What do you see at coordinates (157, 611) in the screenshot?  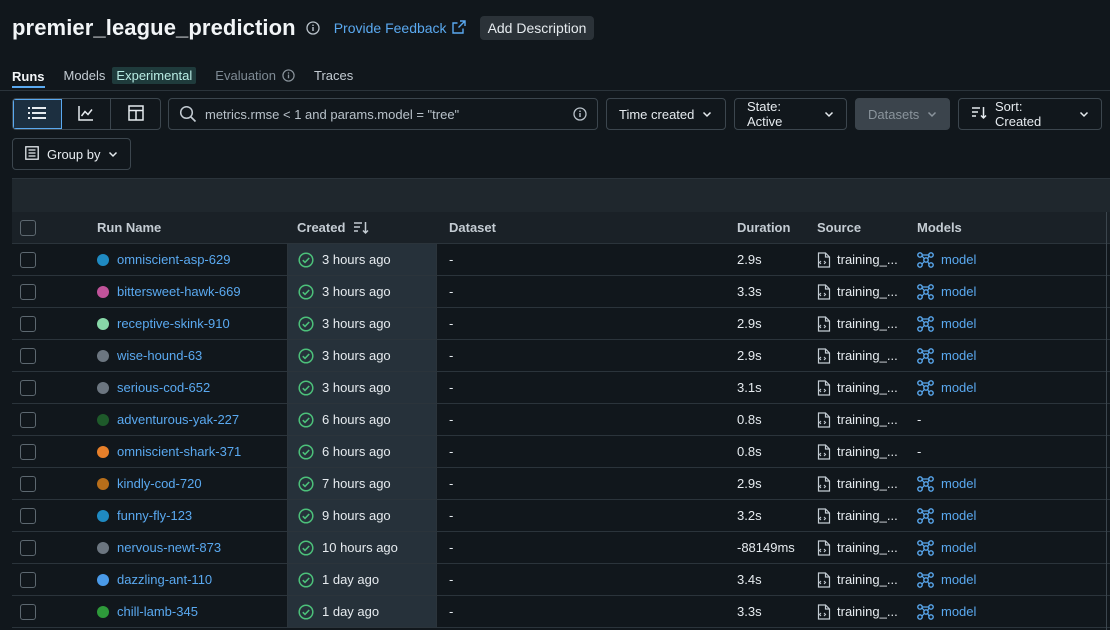 I see `run-name-link: chill-lamb-345` at bounding box center [157, 611].